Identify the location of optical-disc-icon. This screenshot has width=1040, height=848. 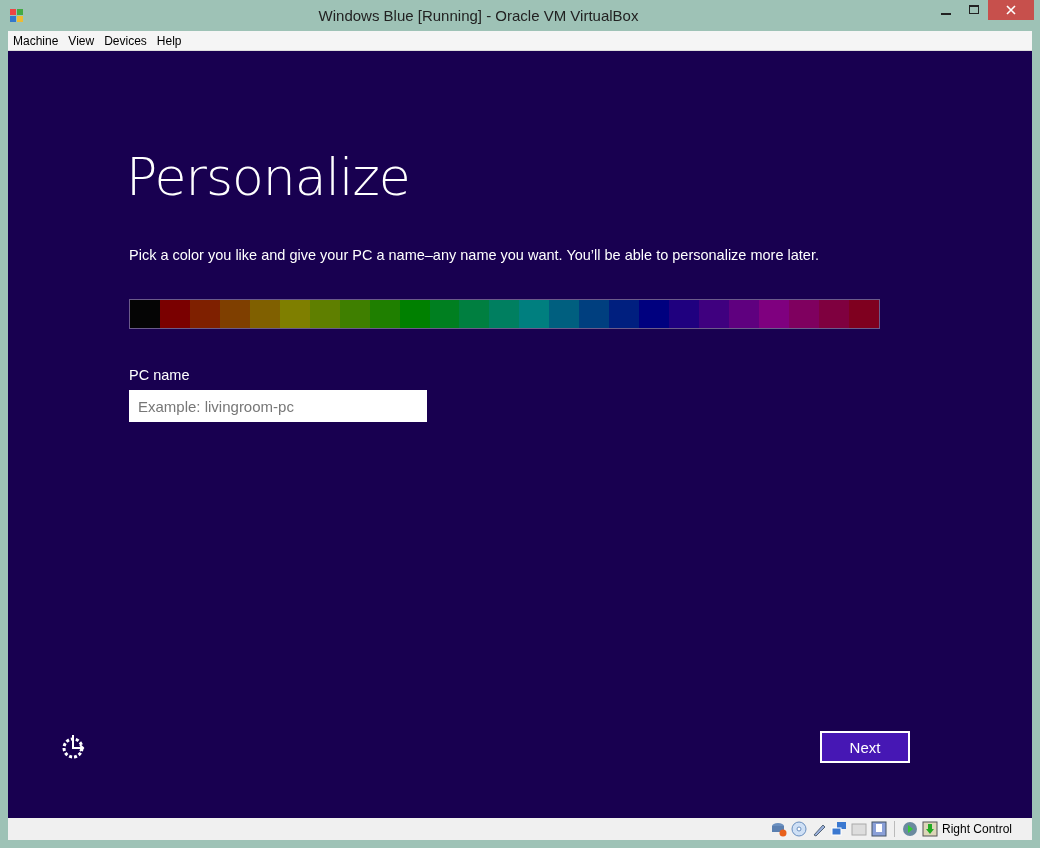
(798, 829).